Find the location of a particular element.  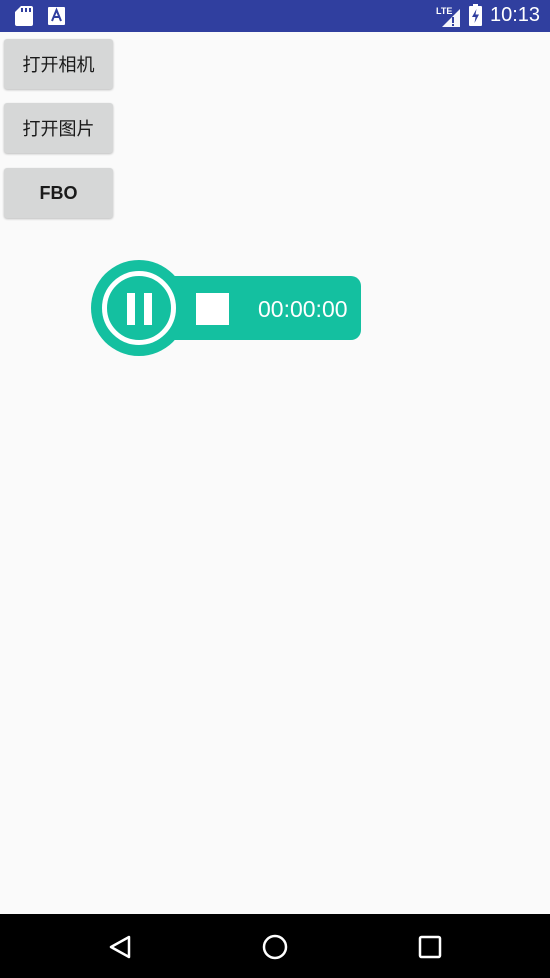

home-icon is located at coordinates (275, 947).